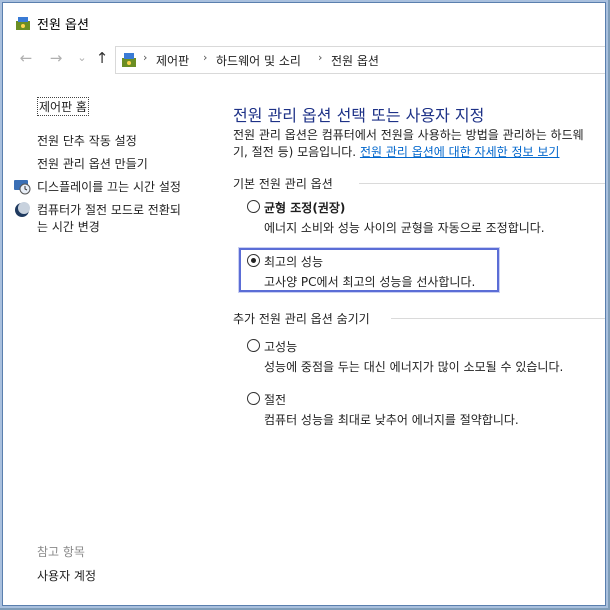 This screenshot has height=610, width=610. Describe the element at coordinates (66, 575) in the screenshot. I see `user-accounts-link: 사용자 계정` at that location.